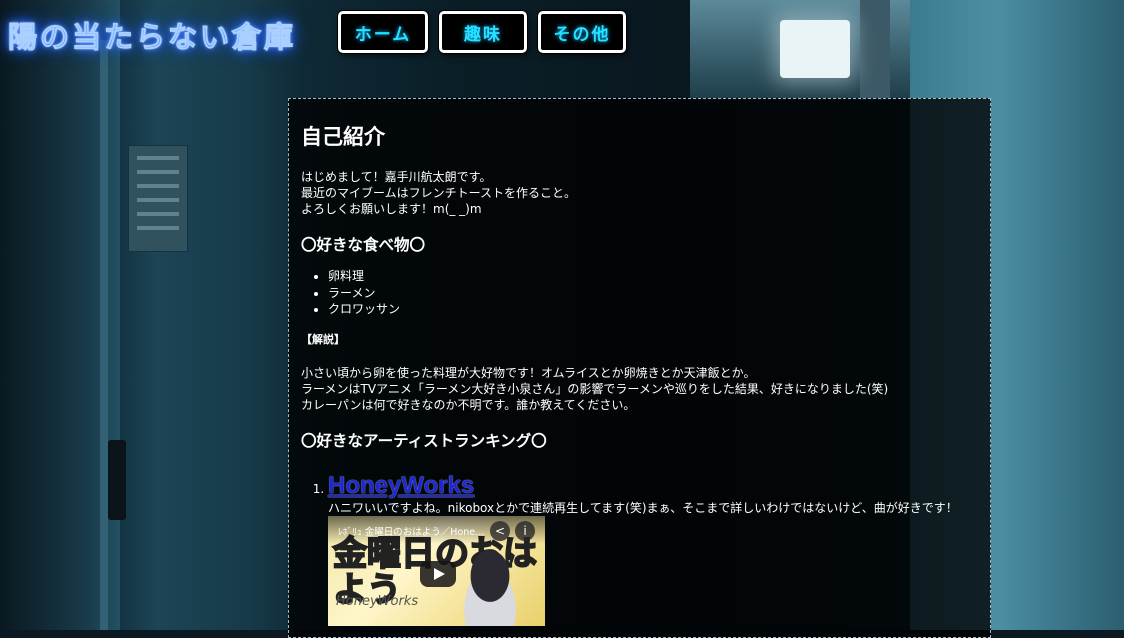  What do you see at coordinates (468, 404) in the screenshot?
I see `explanation-line: カレーパンは何で好きなのか不明です。誰か教えてください。` at bounding box center [468, 404].